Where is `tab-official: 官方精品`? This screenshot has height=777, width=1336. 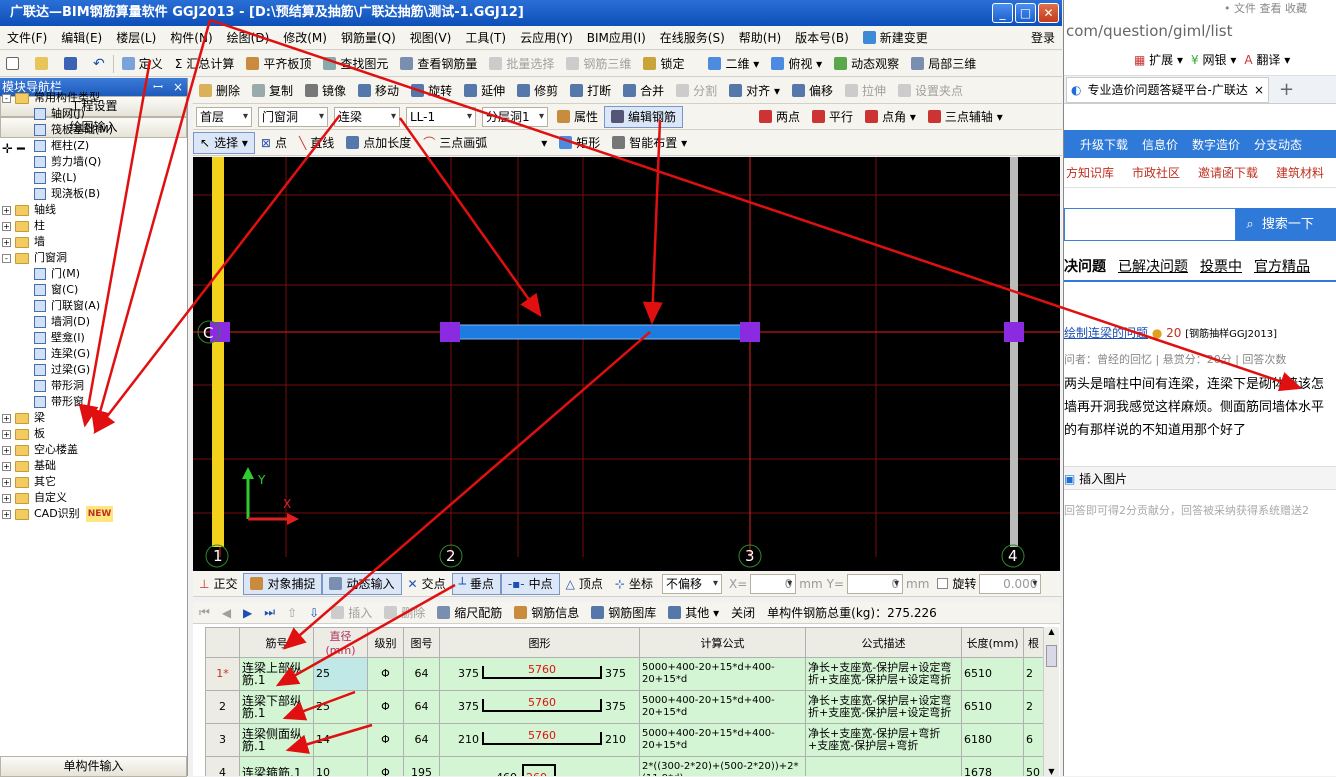 tab-official: 官方精品 is located at coordinates (1282, 266).